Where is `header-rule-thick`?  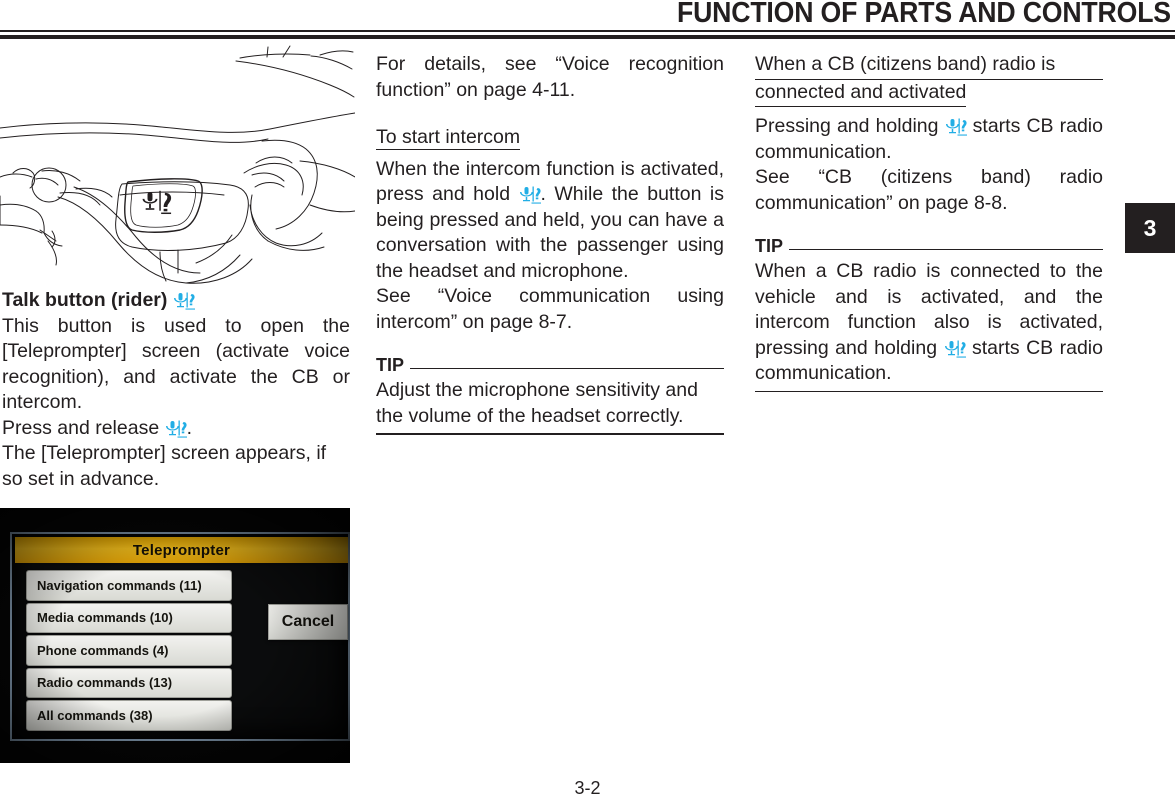
header-rule-thick is located at coordinates (587, 37).